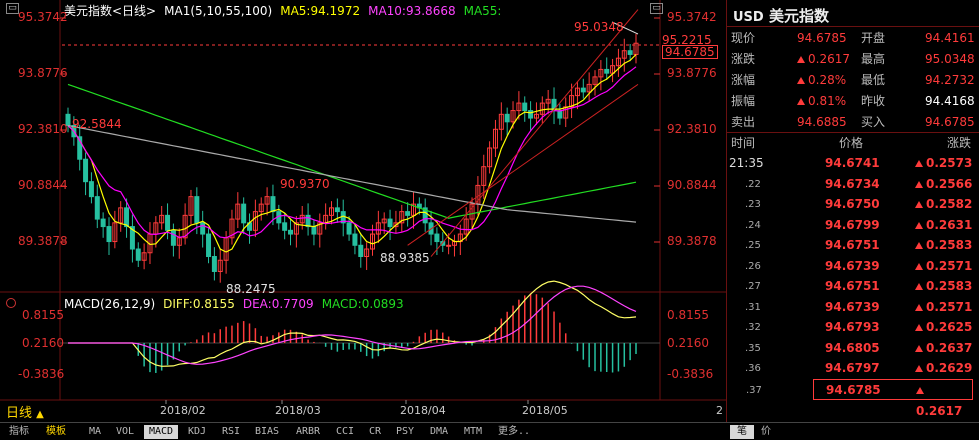 The image size is (979, 440). What do you see at coordinates (939, 410) in the screenshot?
I see `tick-change-value: 0.2617` at bounding box center [939, 410].